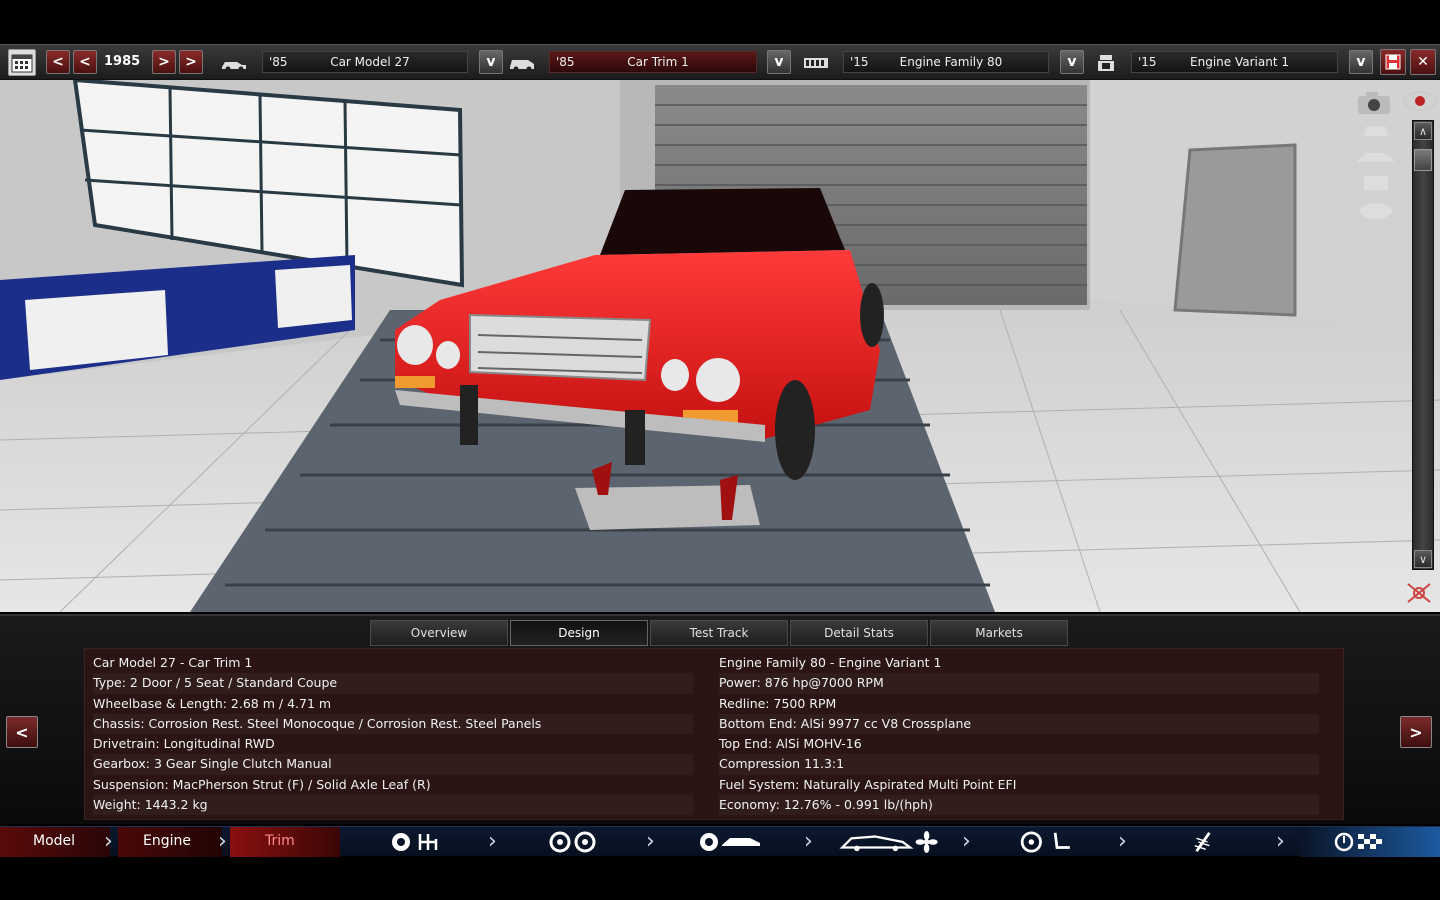 The image size is (1440, 900). Describe the element at coordinates (365, 62) in the screenshot. I see `car-model-select: '85 Car Model 27` at that location.